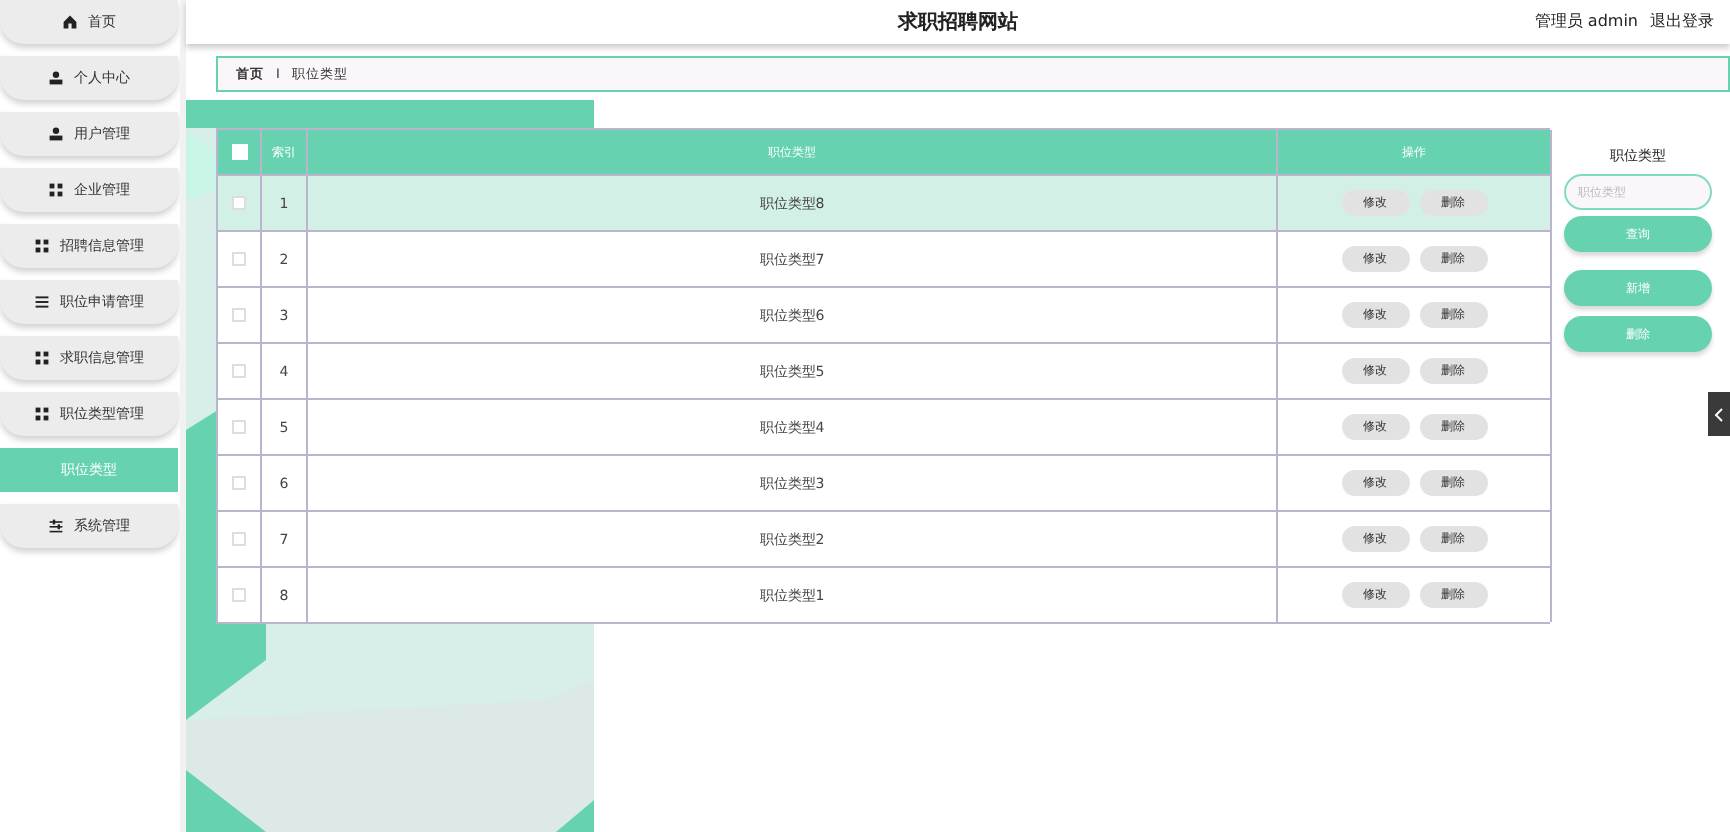 Image resolution: width=1730 pixels, height=832 pixels. What do you see at coordinates (1586, 21) in the screenshot?
I see `user-label: 管理员 admin` at bounding box center [1586, 21].